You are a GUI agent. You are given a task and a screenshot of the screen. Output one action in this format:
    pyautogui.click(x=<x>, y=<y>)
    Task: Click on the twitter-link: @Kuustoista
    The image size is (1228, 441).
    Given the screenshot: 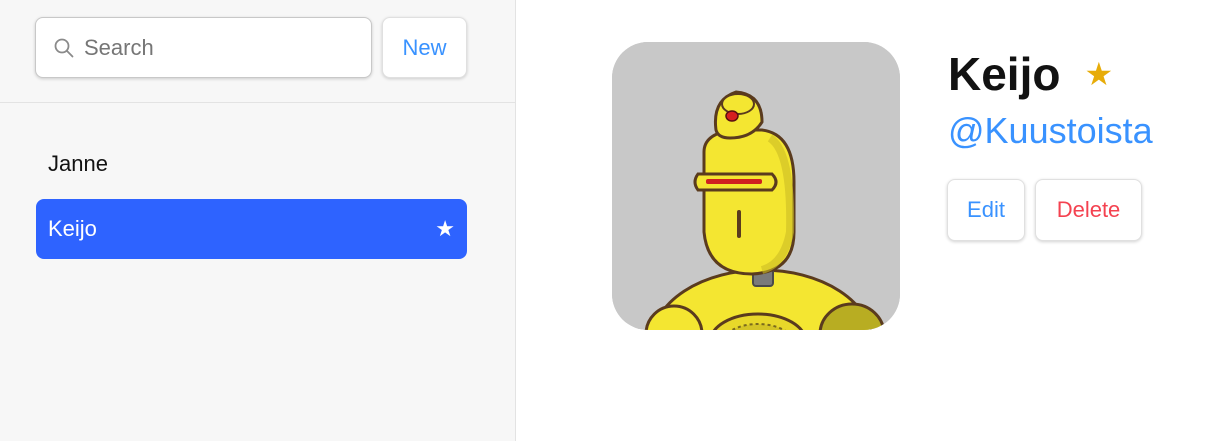 What is the action you would take?
    pyautogui.click(x=1050, y=131)
    